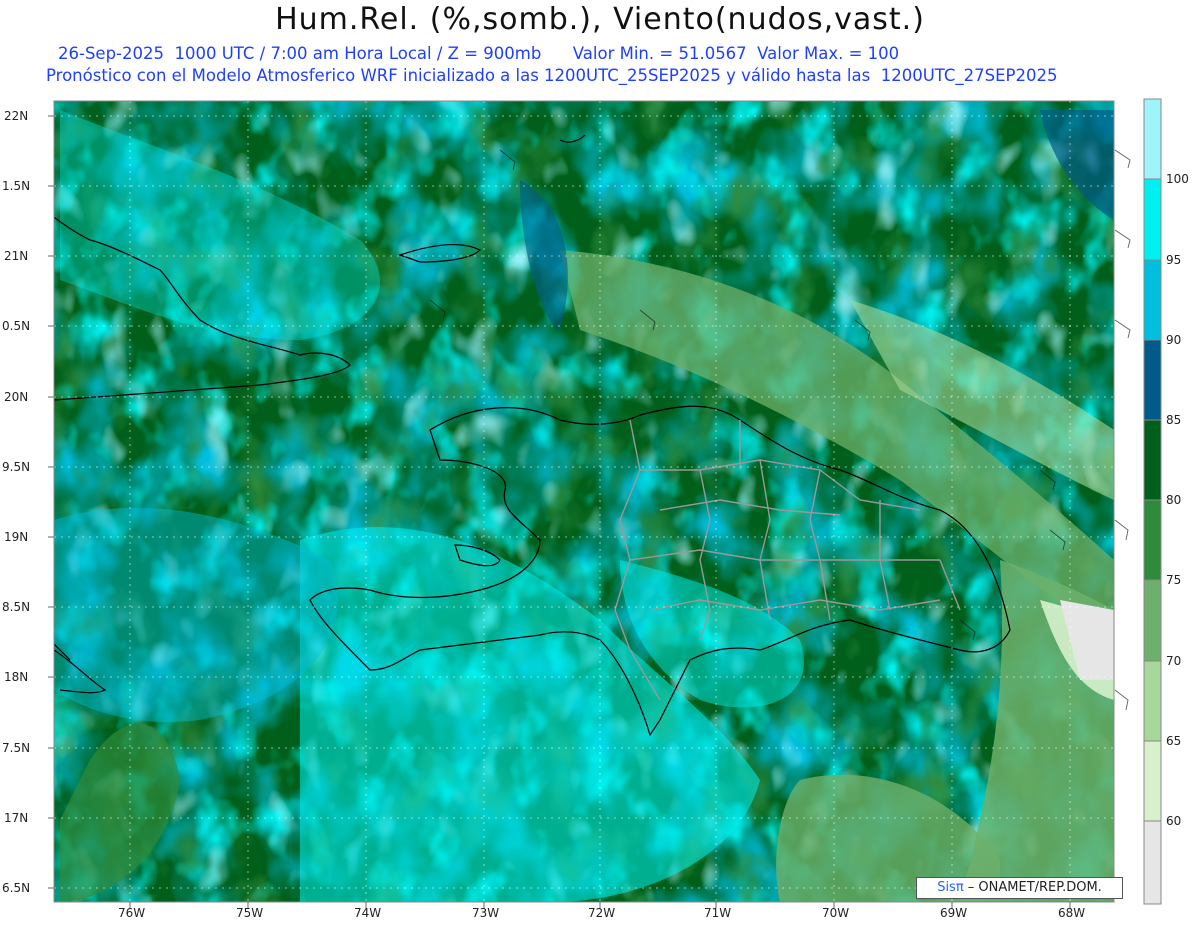  Describe the element at coordinates (602, 913) in the screenshot. I see `x-label-72w: 72W` at that location.